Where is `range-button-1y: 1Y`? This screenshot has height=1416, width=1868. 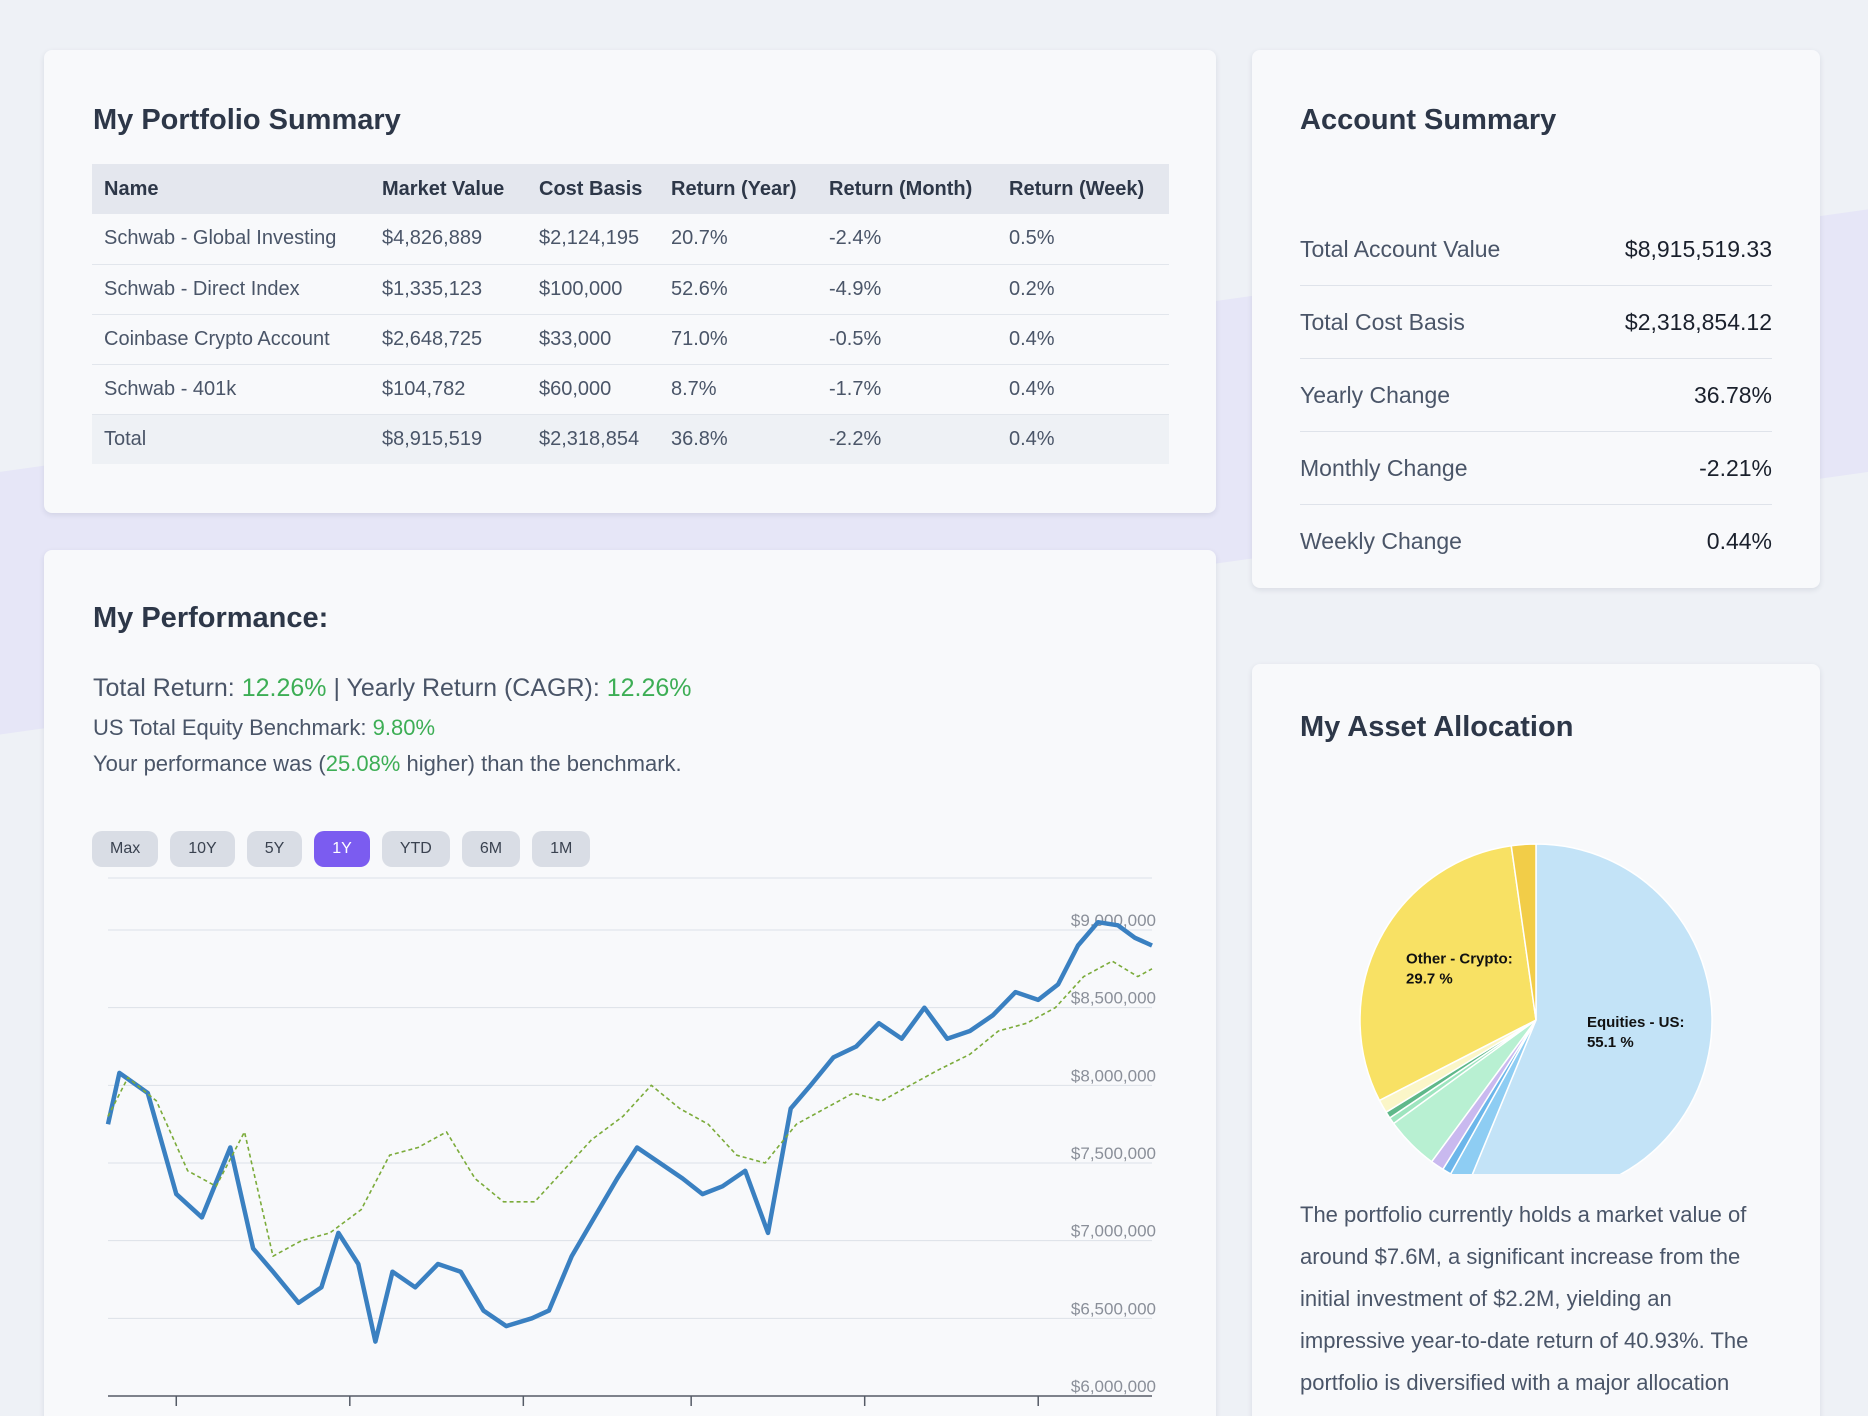
range-button-1y: 1Y is located at coordinates (342, 849).